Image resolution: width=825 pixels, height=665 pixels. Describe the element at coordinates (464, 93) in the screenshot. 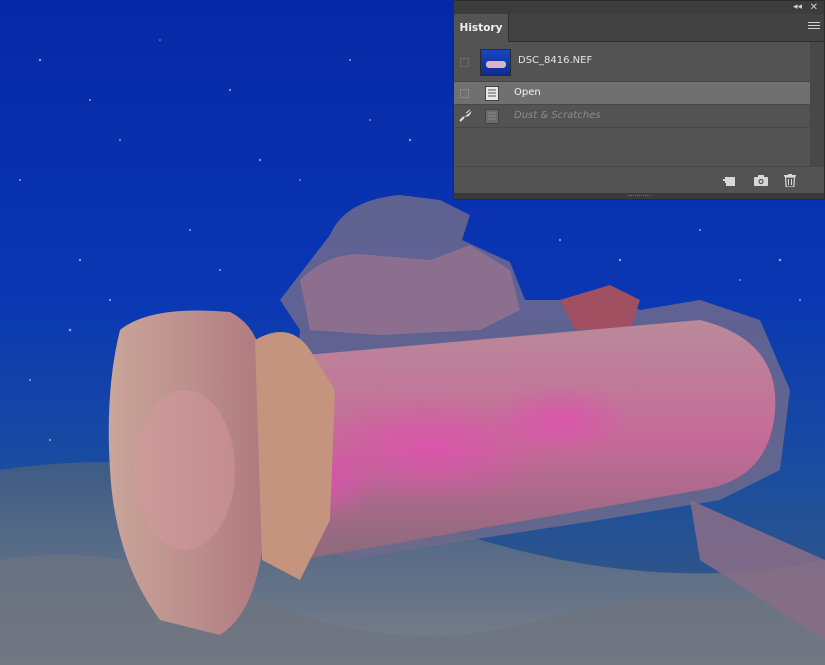

I see `state-source-checkbox` at that location.